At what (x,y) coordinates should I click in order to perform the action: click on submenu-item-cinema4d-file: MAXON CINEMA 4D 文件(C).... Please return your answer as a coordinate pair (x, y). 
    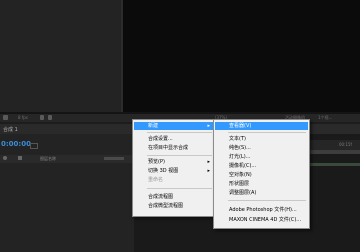
    Looking at the image, I should click on (261, 220).